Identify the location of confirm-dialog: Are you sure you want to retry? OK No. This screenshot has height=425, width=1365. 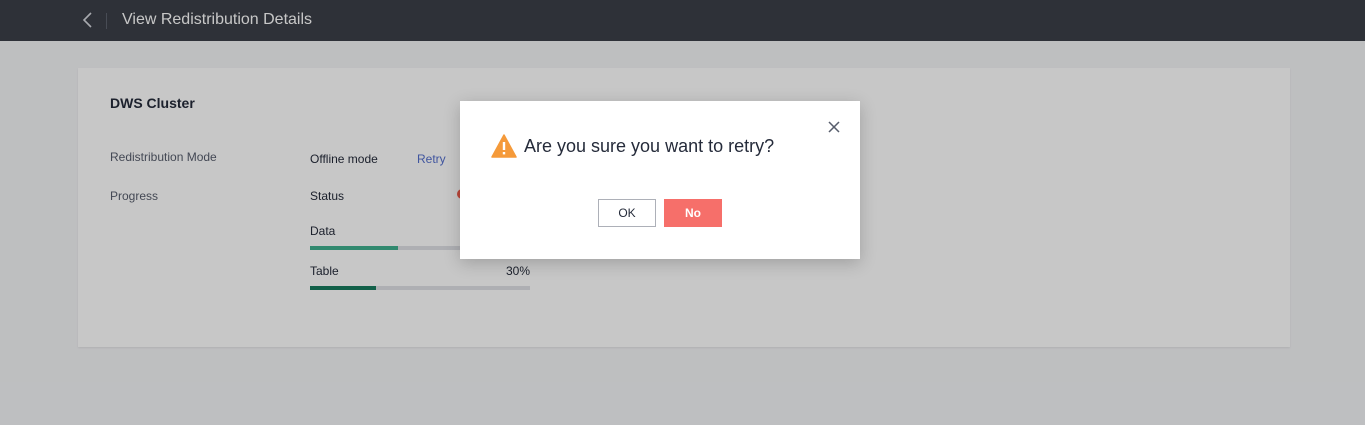
(660, 180).